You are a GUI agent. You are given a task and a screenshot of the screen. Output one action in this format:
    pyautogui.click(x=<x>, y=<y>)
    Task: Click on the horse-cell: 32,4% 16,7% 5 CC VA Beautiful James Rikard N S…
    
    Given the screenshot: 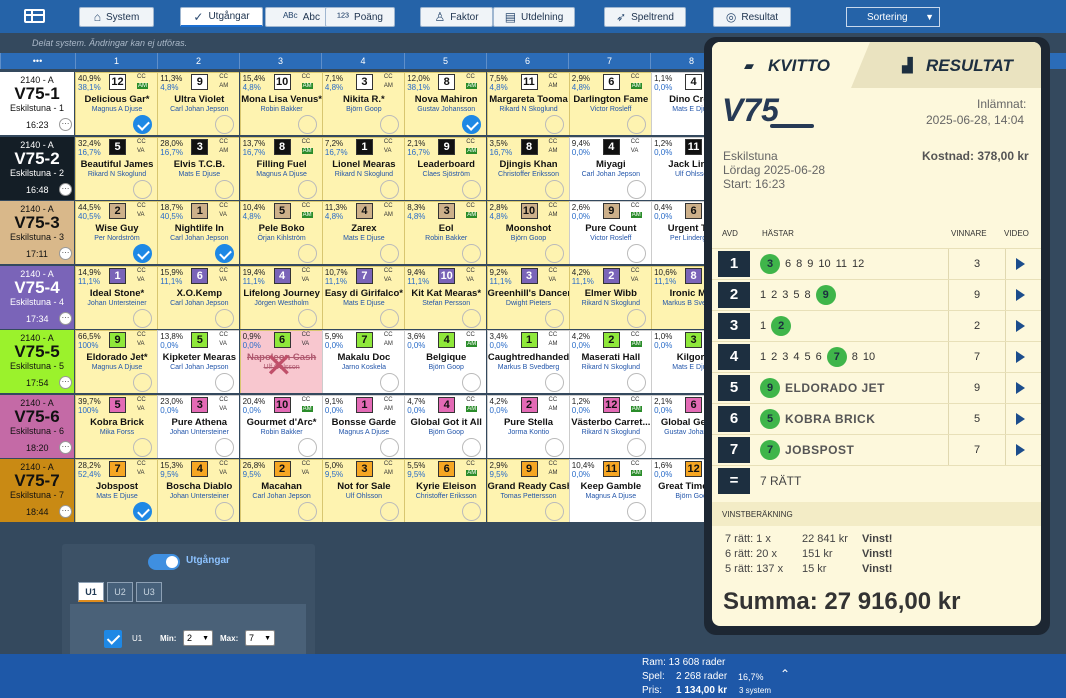 What is the action you would take?
    pyautogui.click(x=116, y=168)
    